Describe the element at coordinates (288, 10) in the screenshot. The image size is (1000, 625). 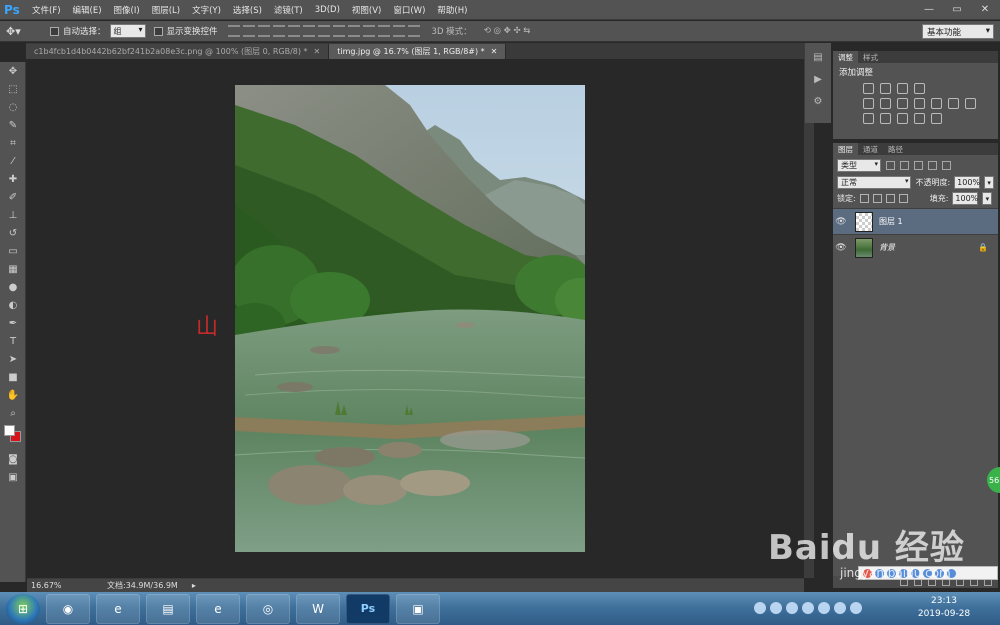
I see `menu-filter: 滤镜(T)` at that location.